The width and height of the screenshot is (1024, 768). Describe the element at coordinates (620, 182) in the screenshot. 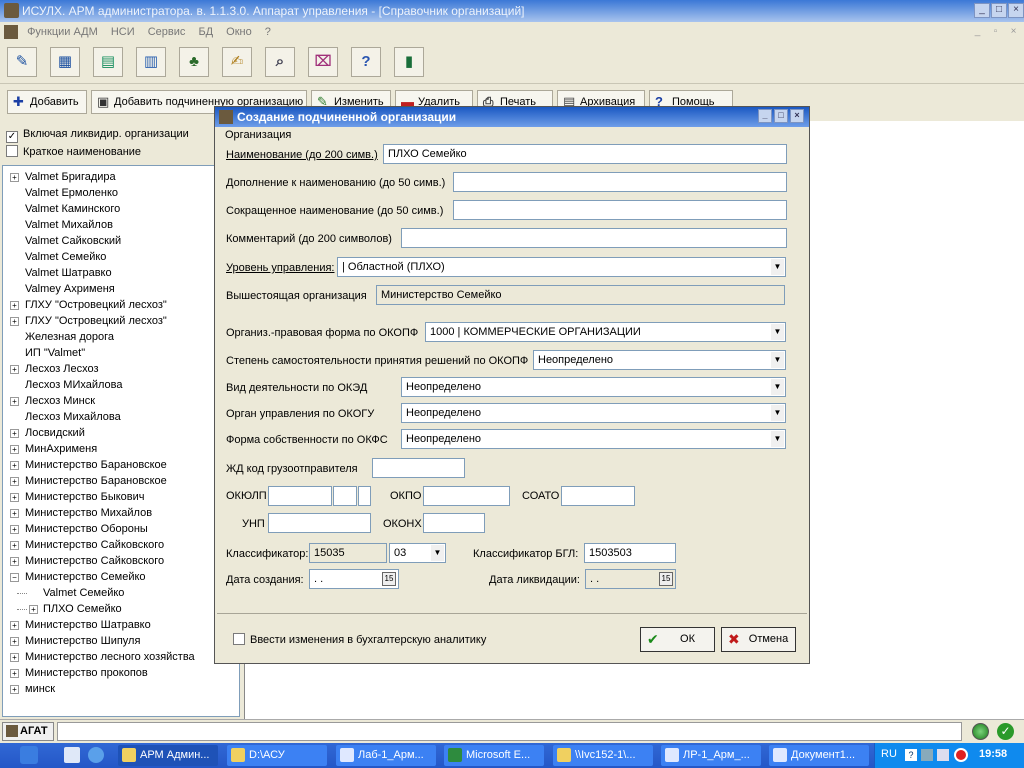

I see `addition-field` at that location.